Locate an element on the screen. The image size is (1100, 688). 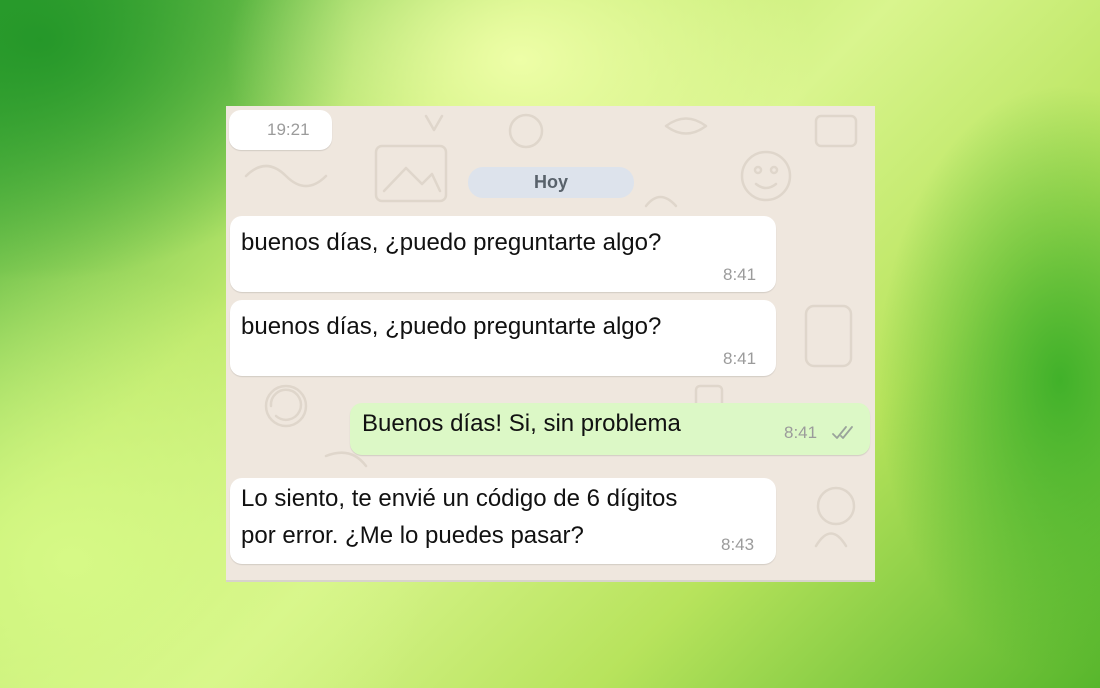
read-ticks-icon is located at coordinates (842, 432).